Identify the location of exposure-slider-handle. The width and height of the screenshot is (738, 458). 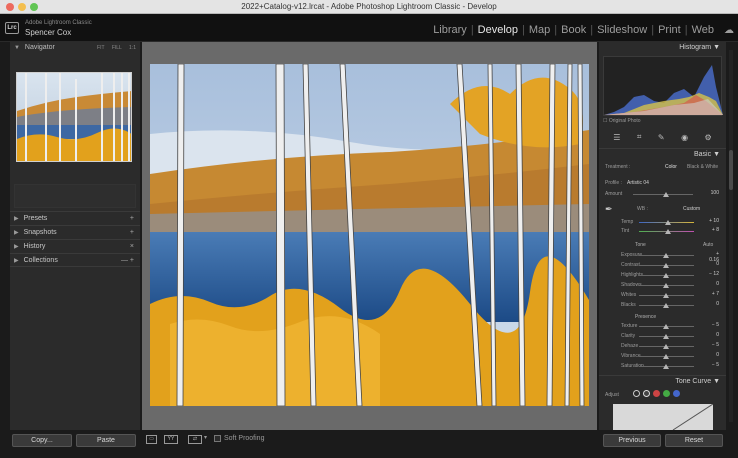
(666, 255).